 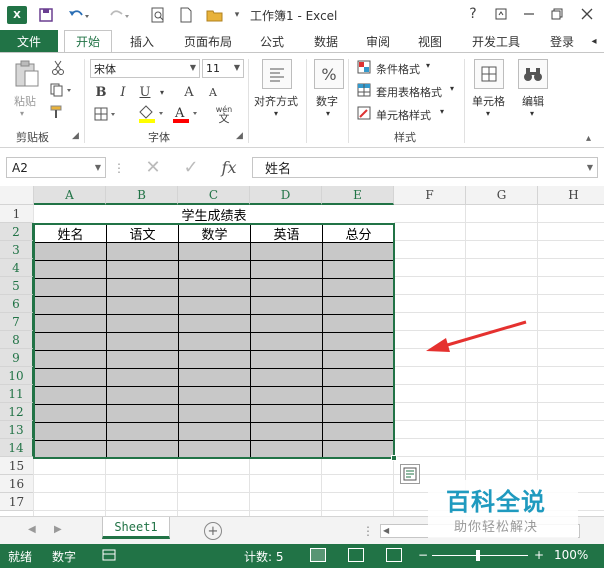 What do you see at coordinates (32, 529) in the screenshot?
I see `sheet-prev-icon: ◀` at bounding box center [32, 529].